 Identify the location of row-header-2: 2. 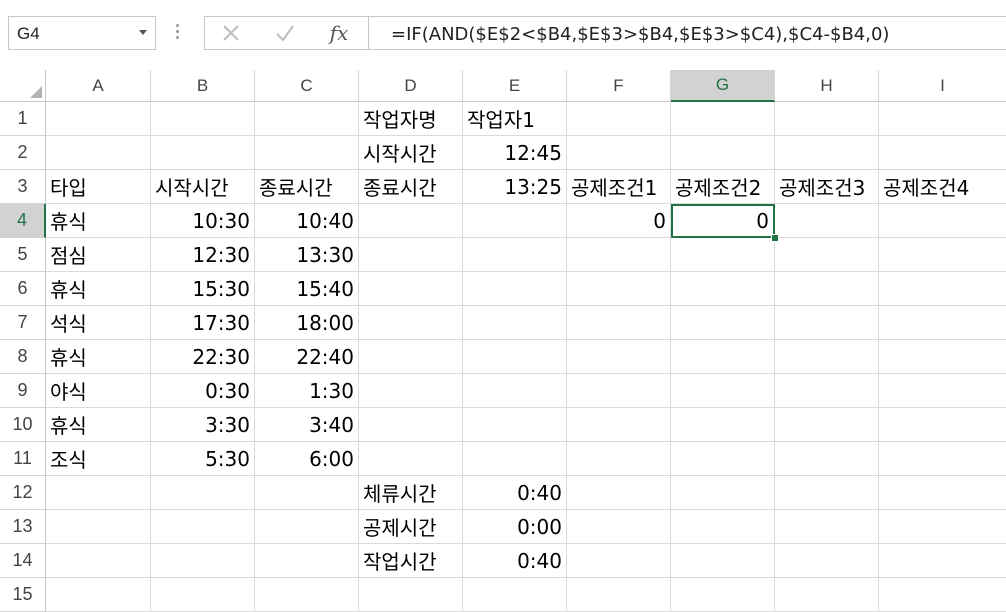
(23, 153).